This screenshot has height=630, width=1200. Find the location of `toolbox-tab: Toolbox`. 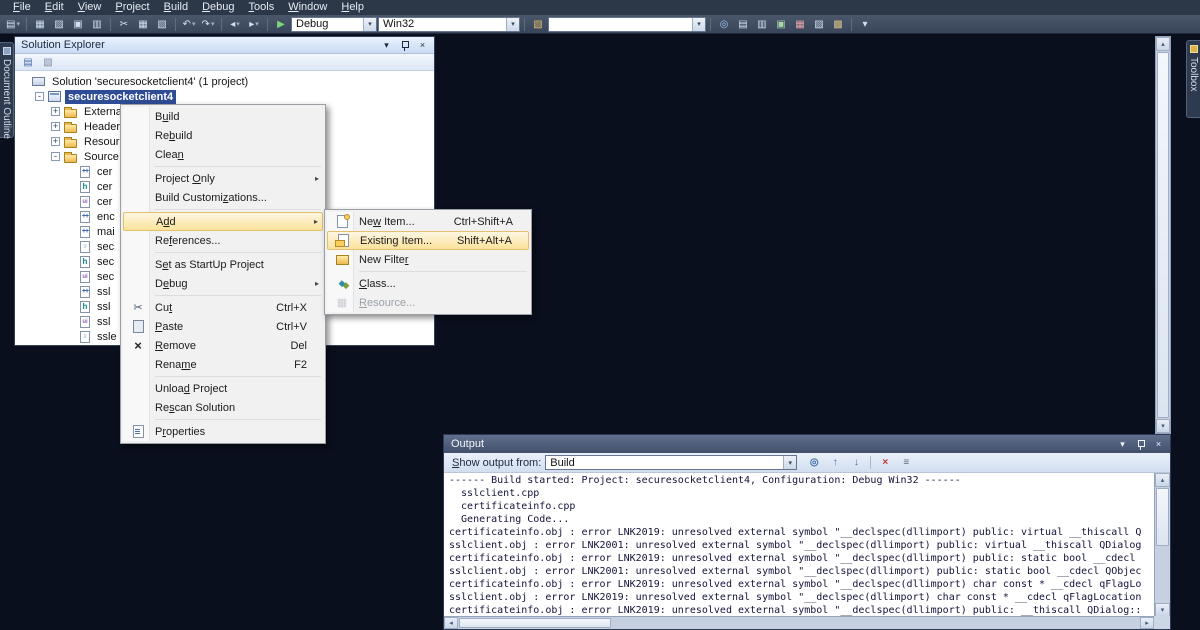

toolbox-tab: Toolbox is located at coordinates (1193, 79).